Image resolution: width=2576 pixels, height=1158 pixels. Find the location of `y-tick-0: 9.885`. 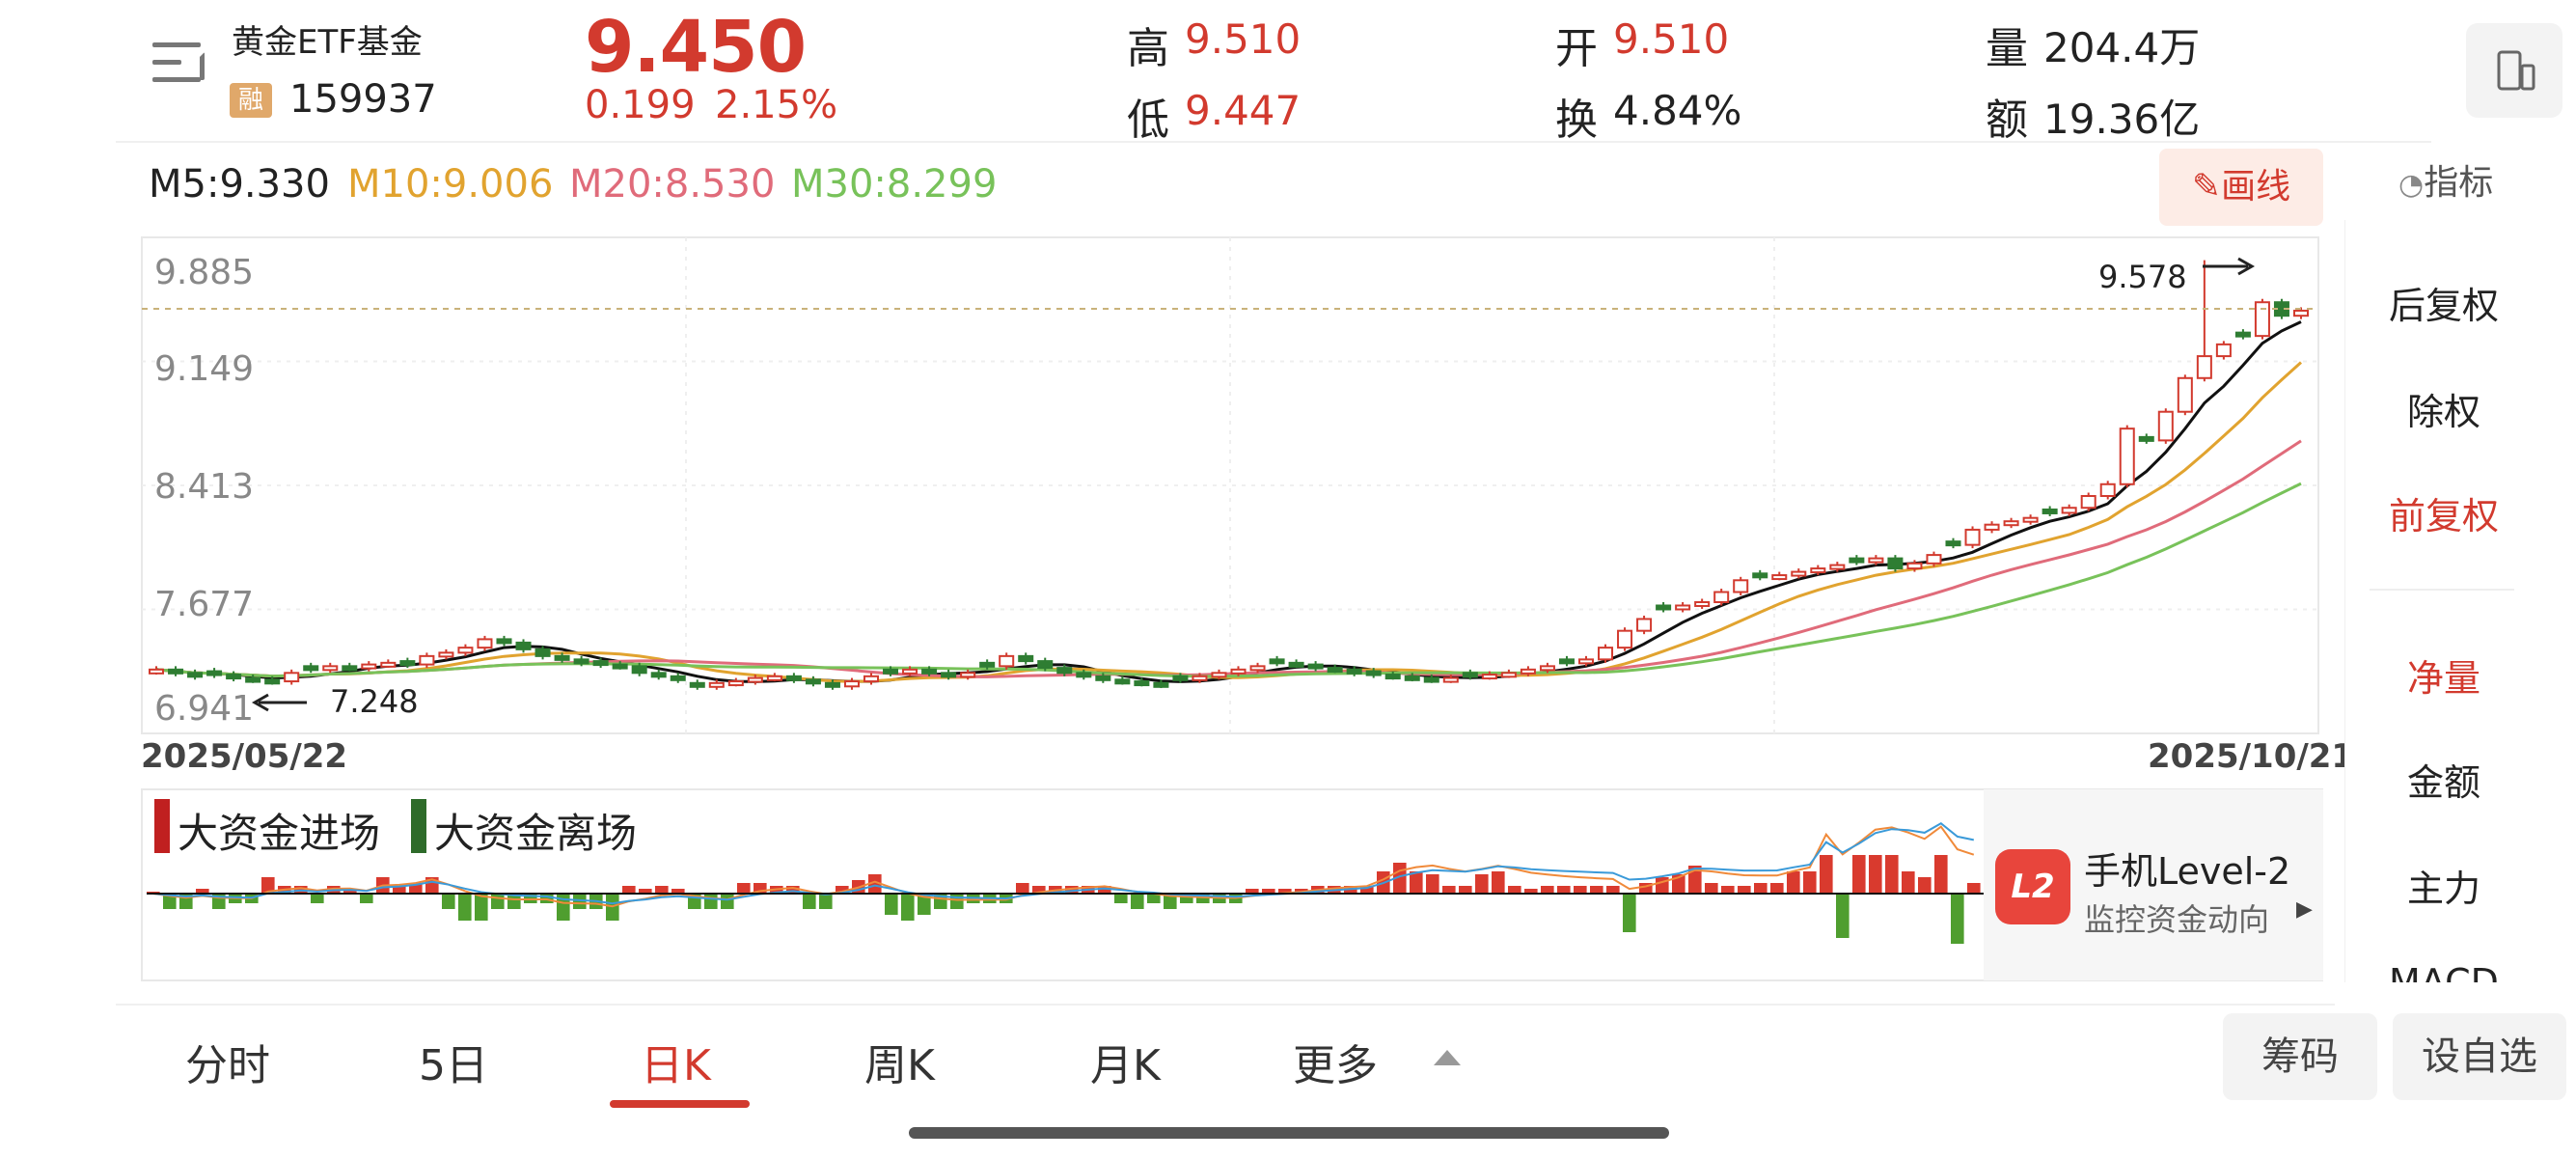

y-tick-0: 9.885 is located at coordinates (204, 272).